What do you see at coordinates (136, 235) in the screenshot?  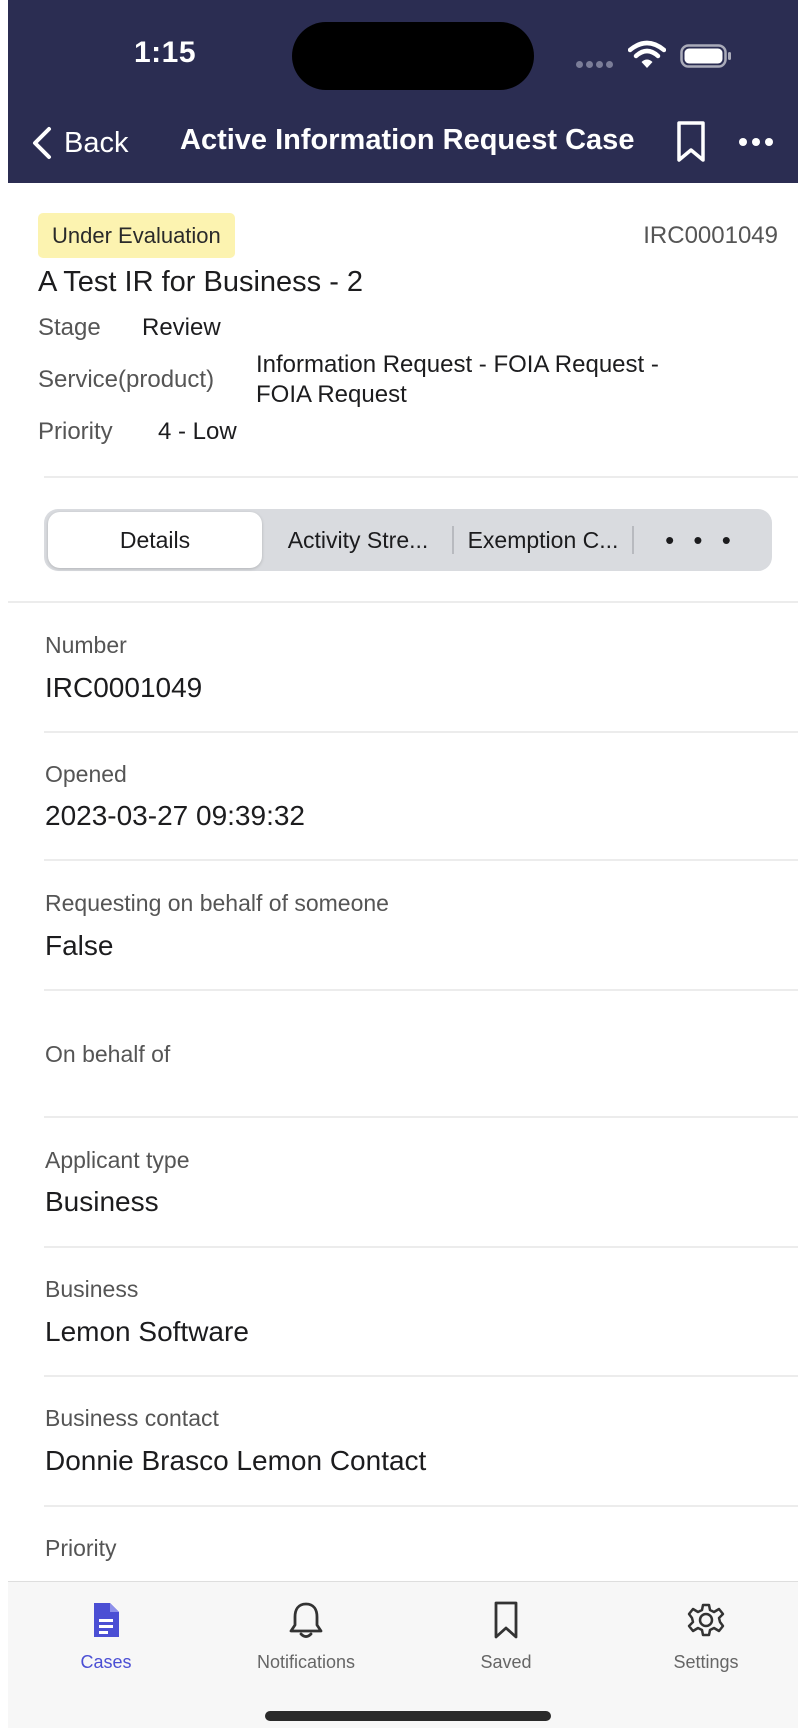 I see `status-badge: Under Evaluation` at bounding box center [136, 235].